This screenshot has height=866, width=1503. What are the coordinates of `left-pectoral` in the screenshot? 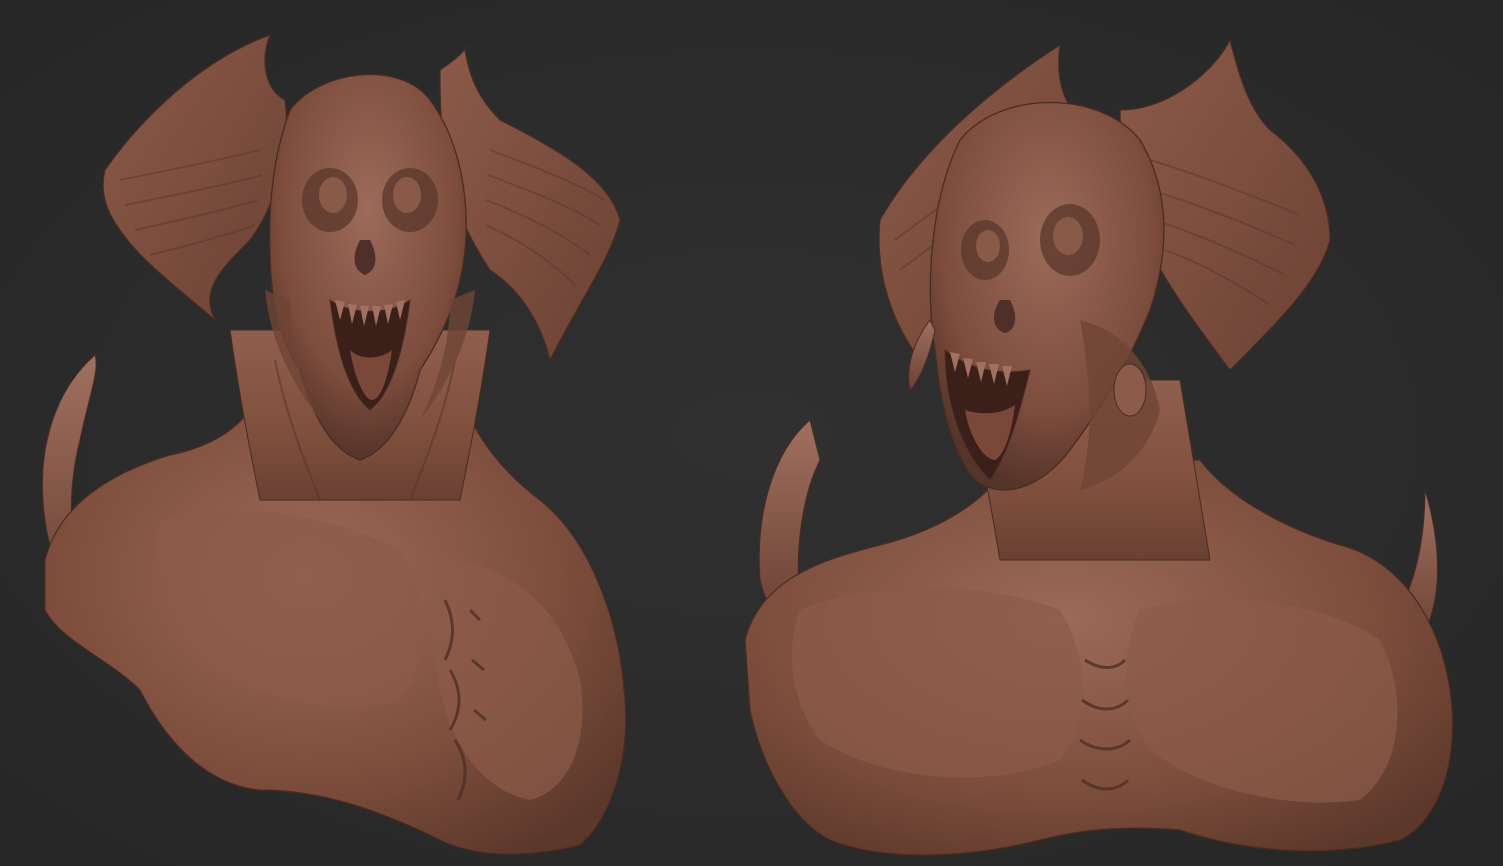 It's located at (937, 682).